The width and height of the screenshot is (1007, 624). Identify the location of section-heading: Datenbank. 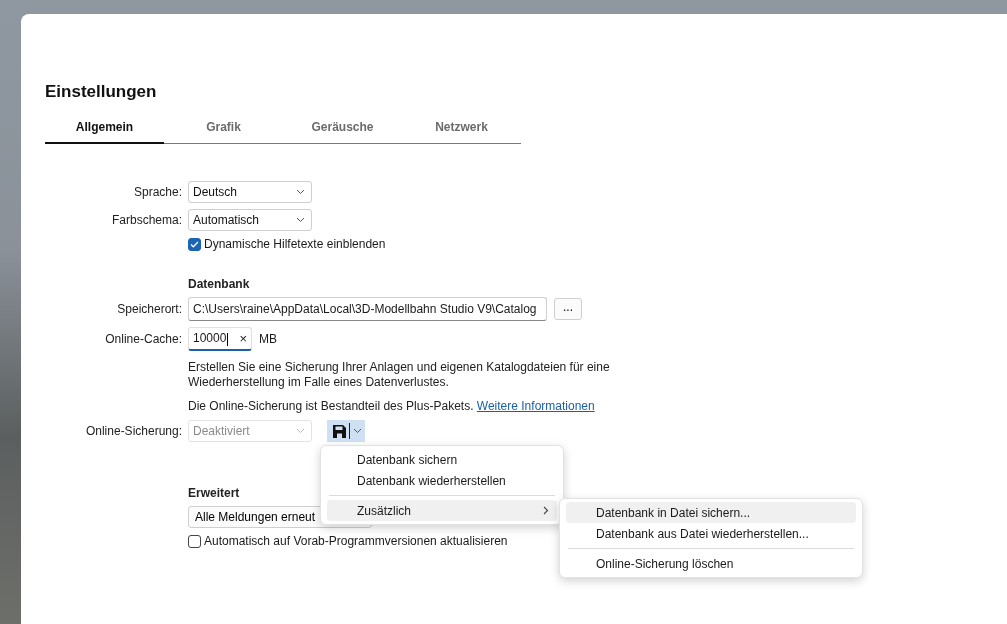
(219, 284).